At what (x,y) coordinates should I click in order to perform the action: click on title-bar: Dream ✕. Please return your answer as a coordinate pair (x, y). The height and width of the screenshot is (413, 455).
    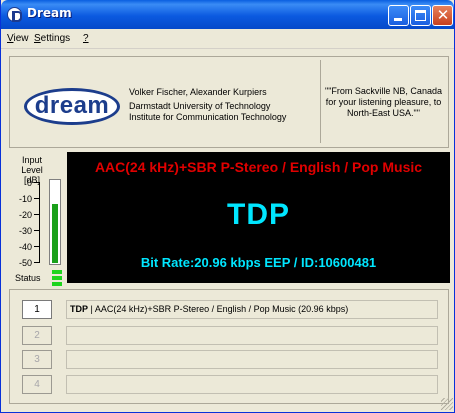
    Looking at the image, I should click on (227, 14).